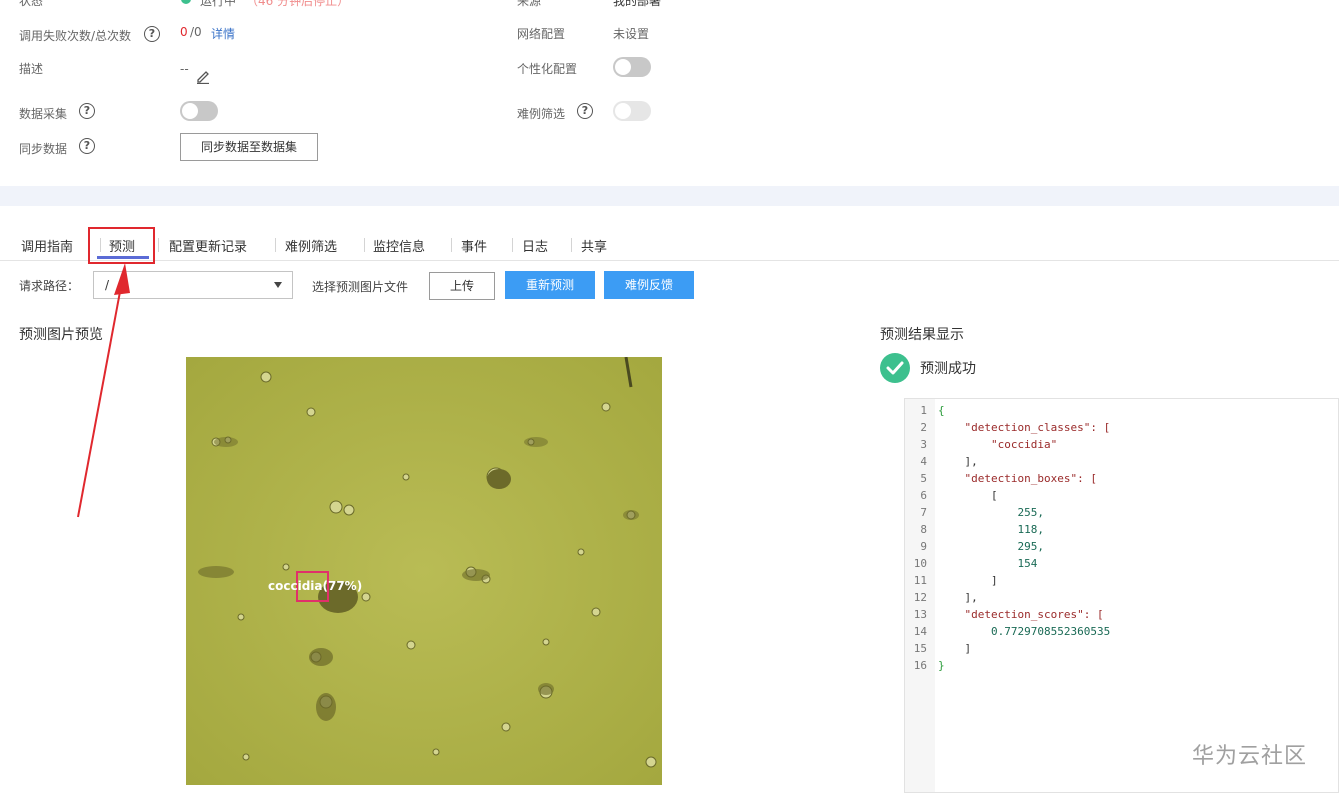  I want to click on line-number: 14, so click(920, 631).